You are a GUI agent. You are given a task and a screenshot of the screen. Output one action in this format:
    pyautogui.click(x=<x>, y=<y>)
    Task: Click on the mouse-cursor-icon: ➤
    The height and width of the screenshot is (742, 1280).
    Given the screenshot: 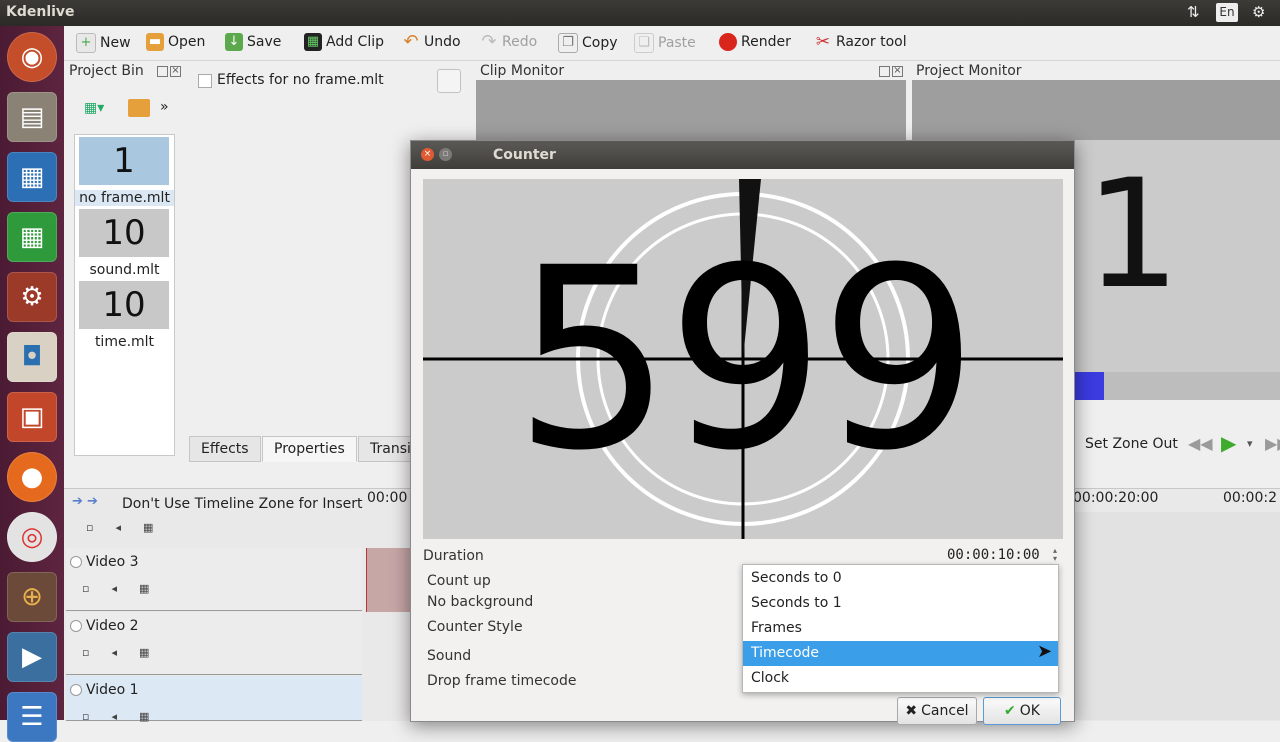 What is the action you would take?
    pyautogui.click(x=1045, y=651)
    